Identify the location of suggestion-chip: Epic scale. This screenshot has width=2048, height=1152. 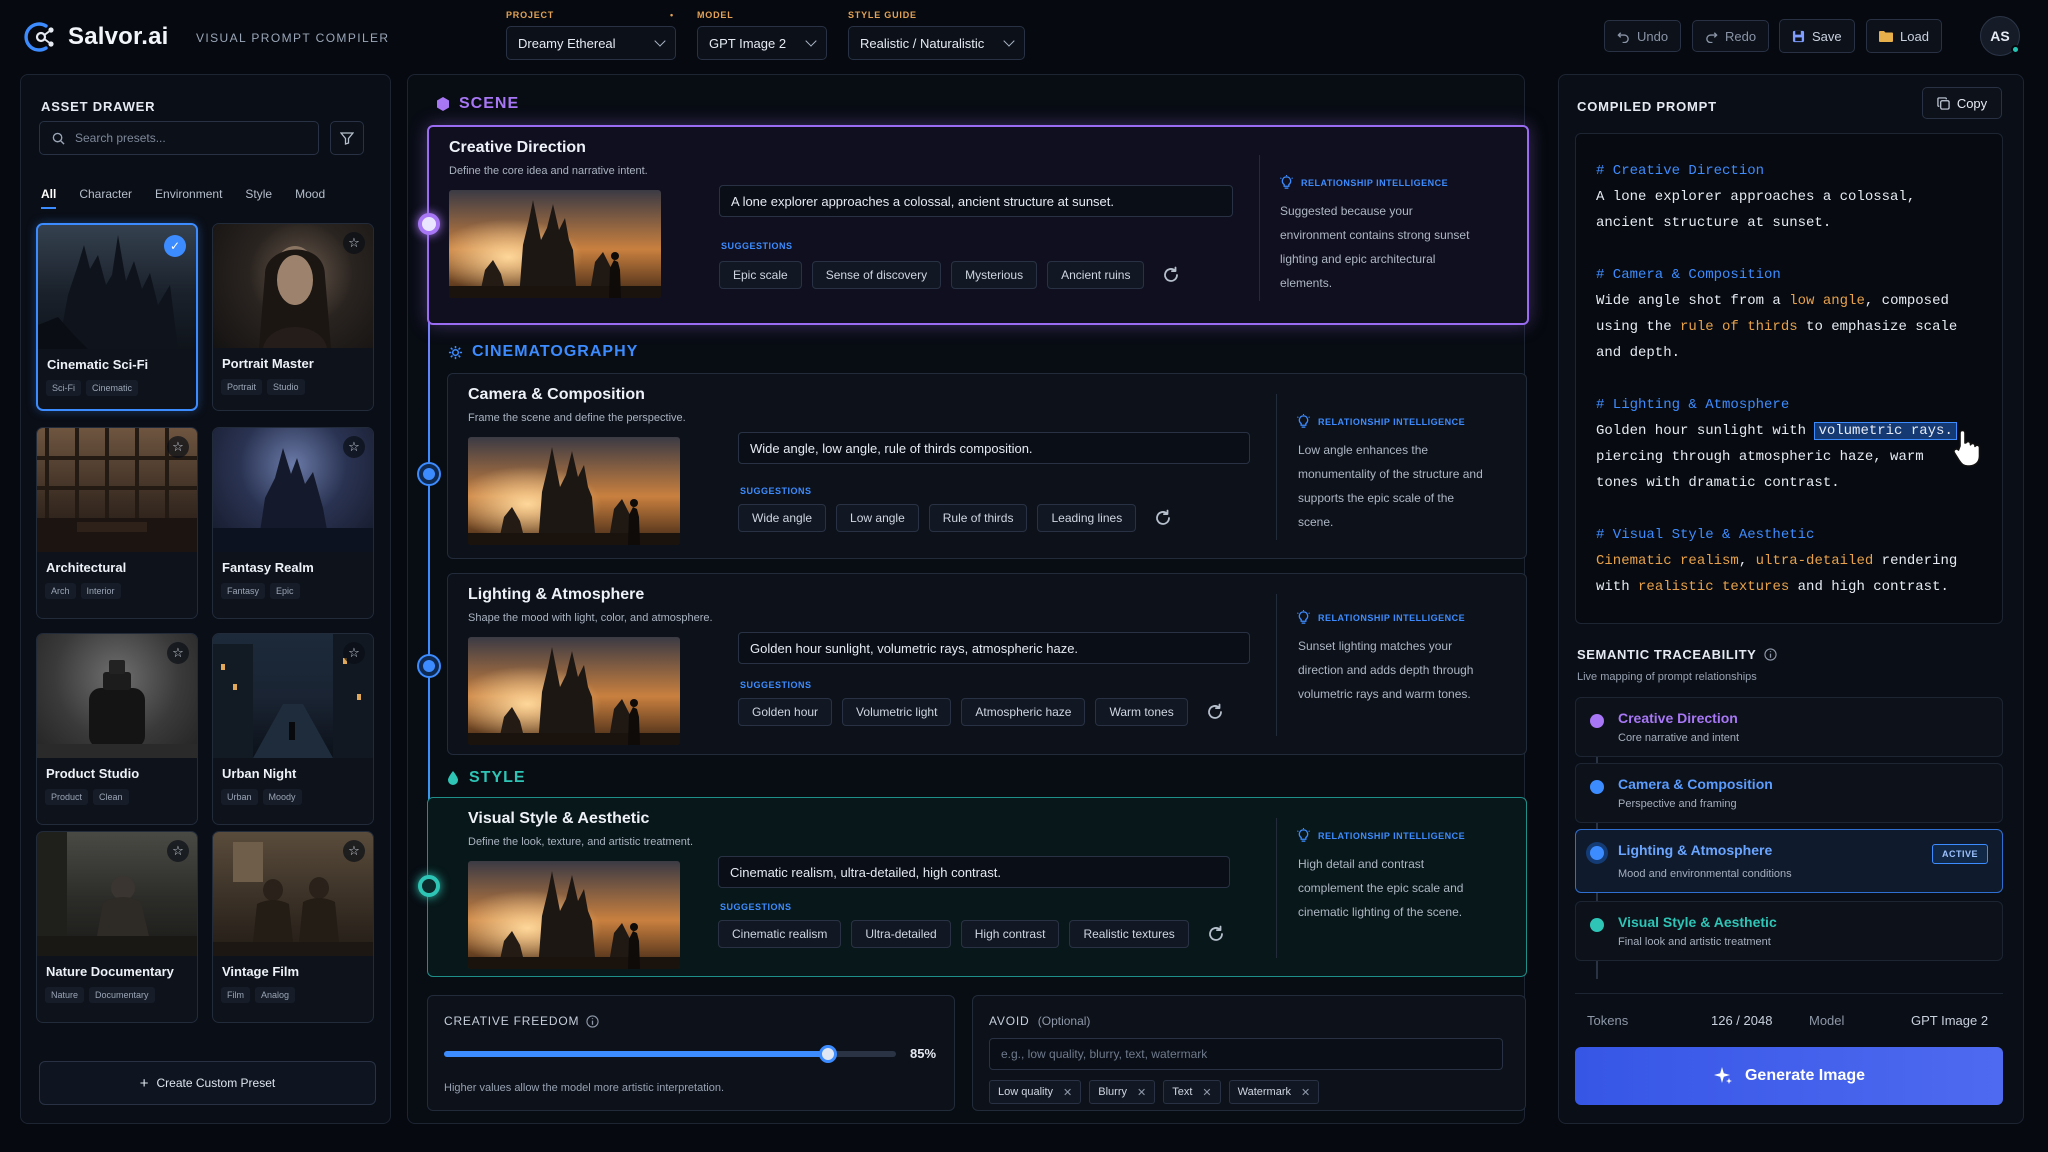
(760, 275).